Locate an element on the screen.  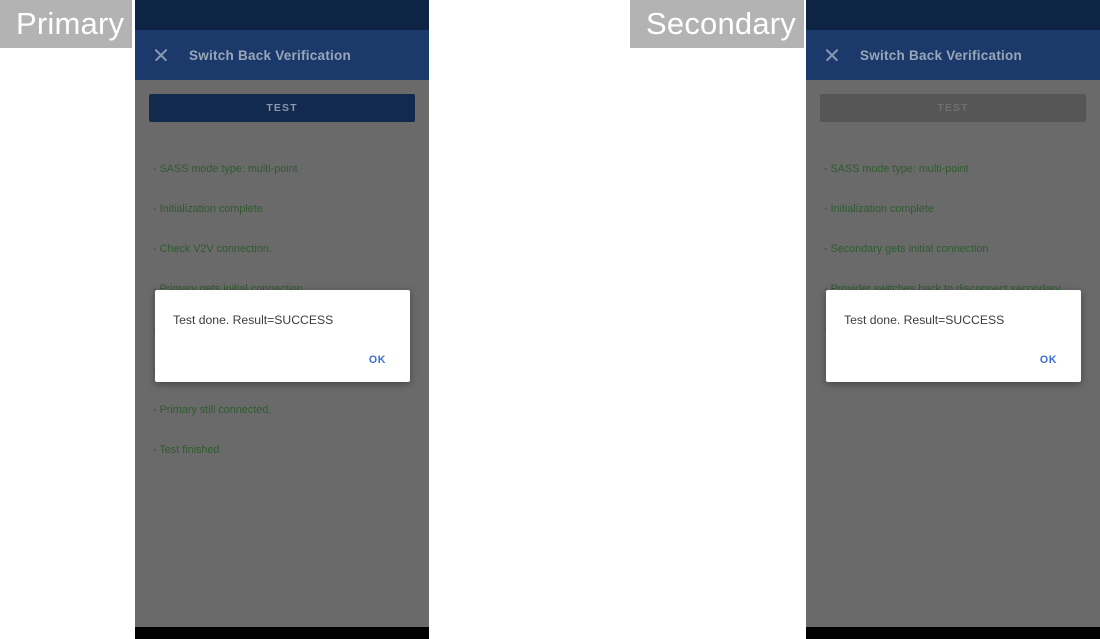
log-line: - Secondary gets initial connection is located at coordinates (906, 249).